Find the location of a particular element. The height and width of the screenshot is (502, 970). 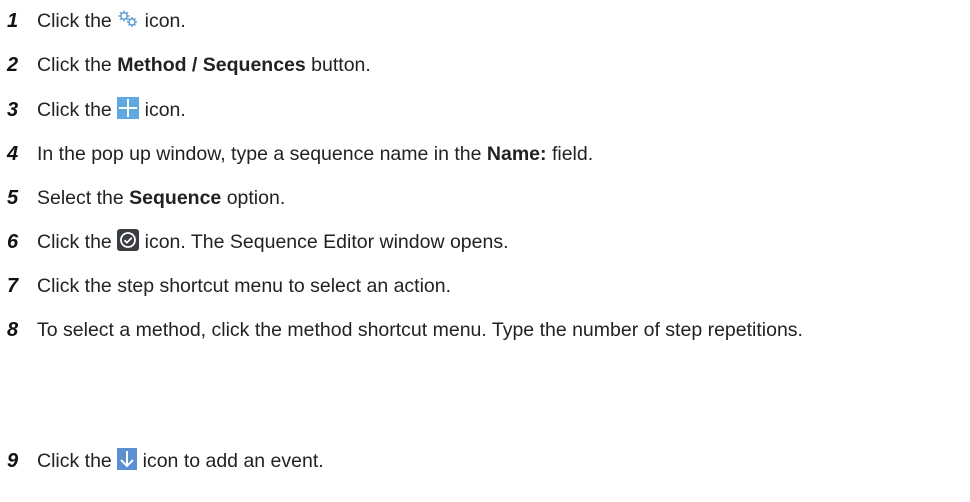

step-text: option. is located at coordinates (256, 198).